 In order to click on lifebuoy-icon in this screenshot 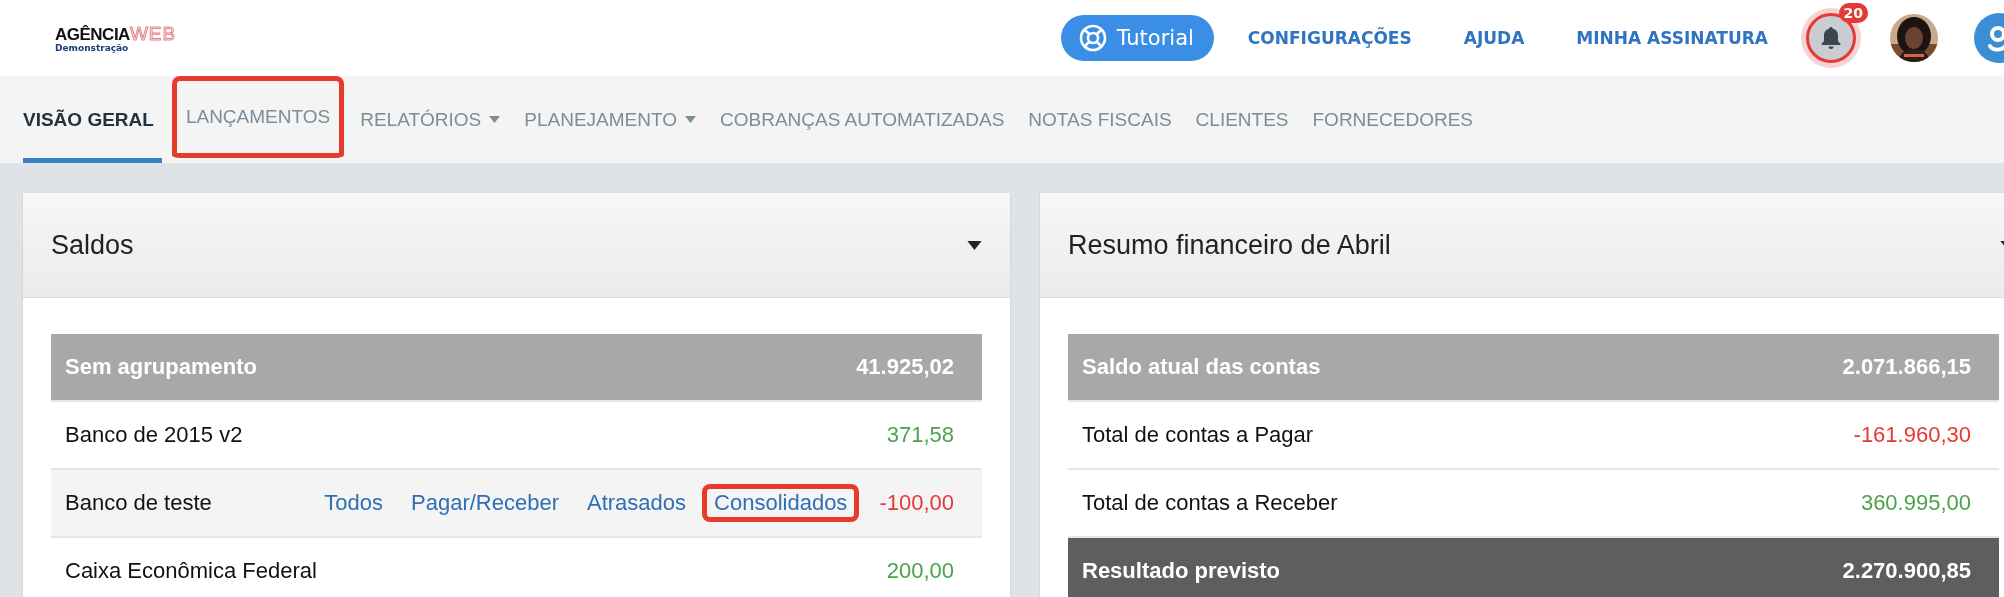, I will do `click(1092, 38)`.